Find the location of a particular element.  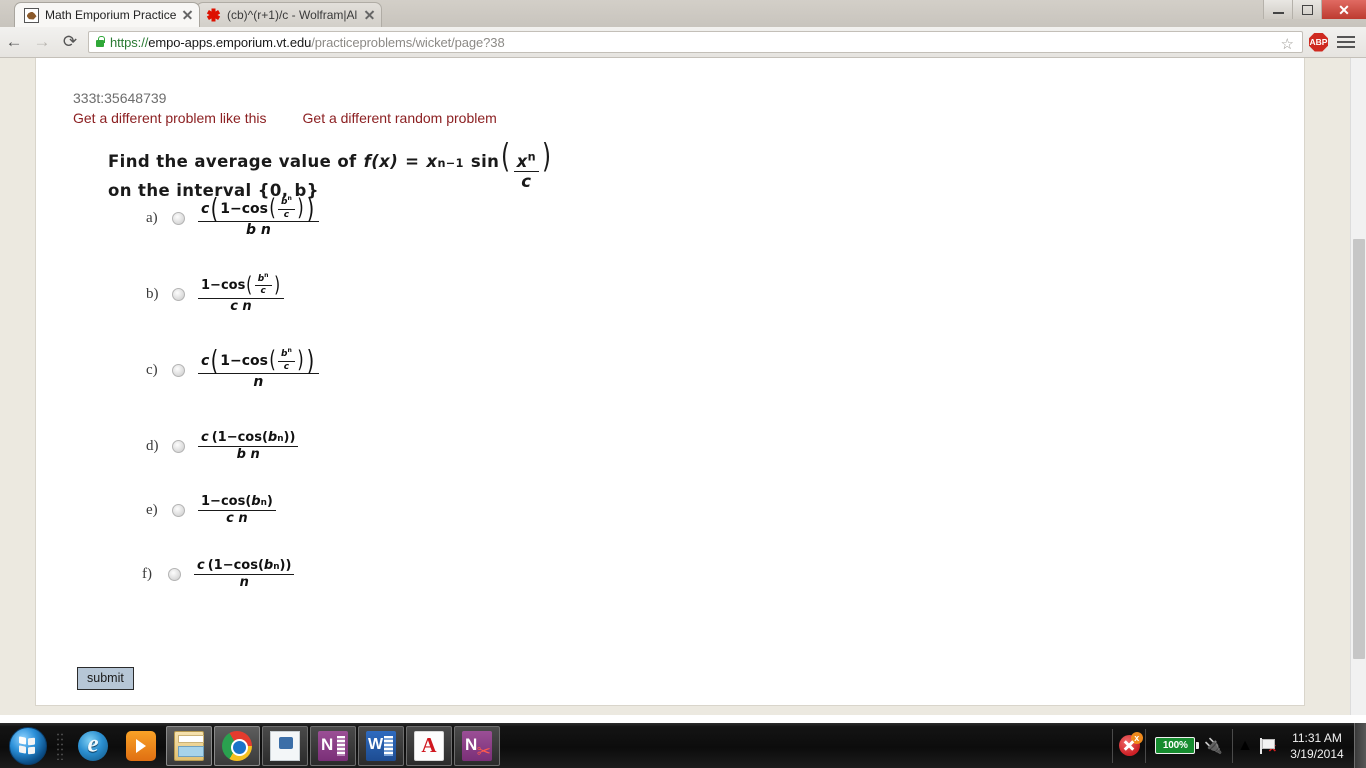

taskbar-internet-explorer is located at coordinates (93, 746).